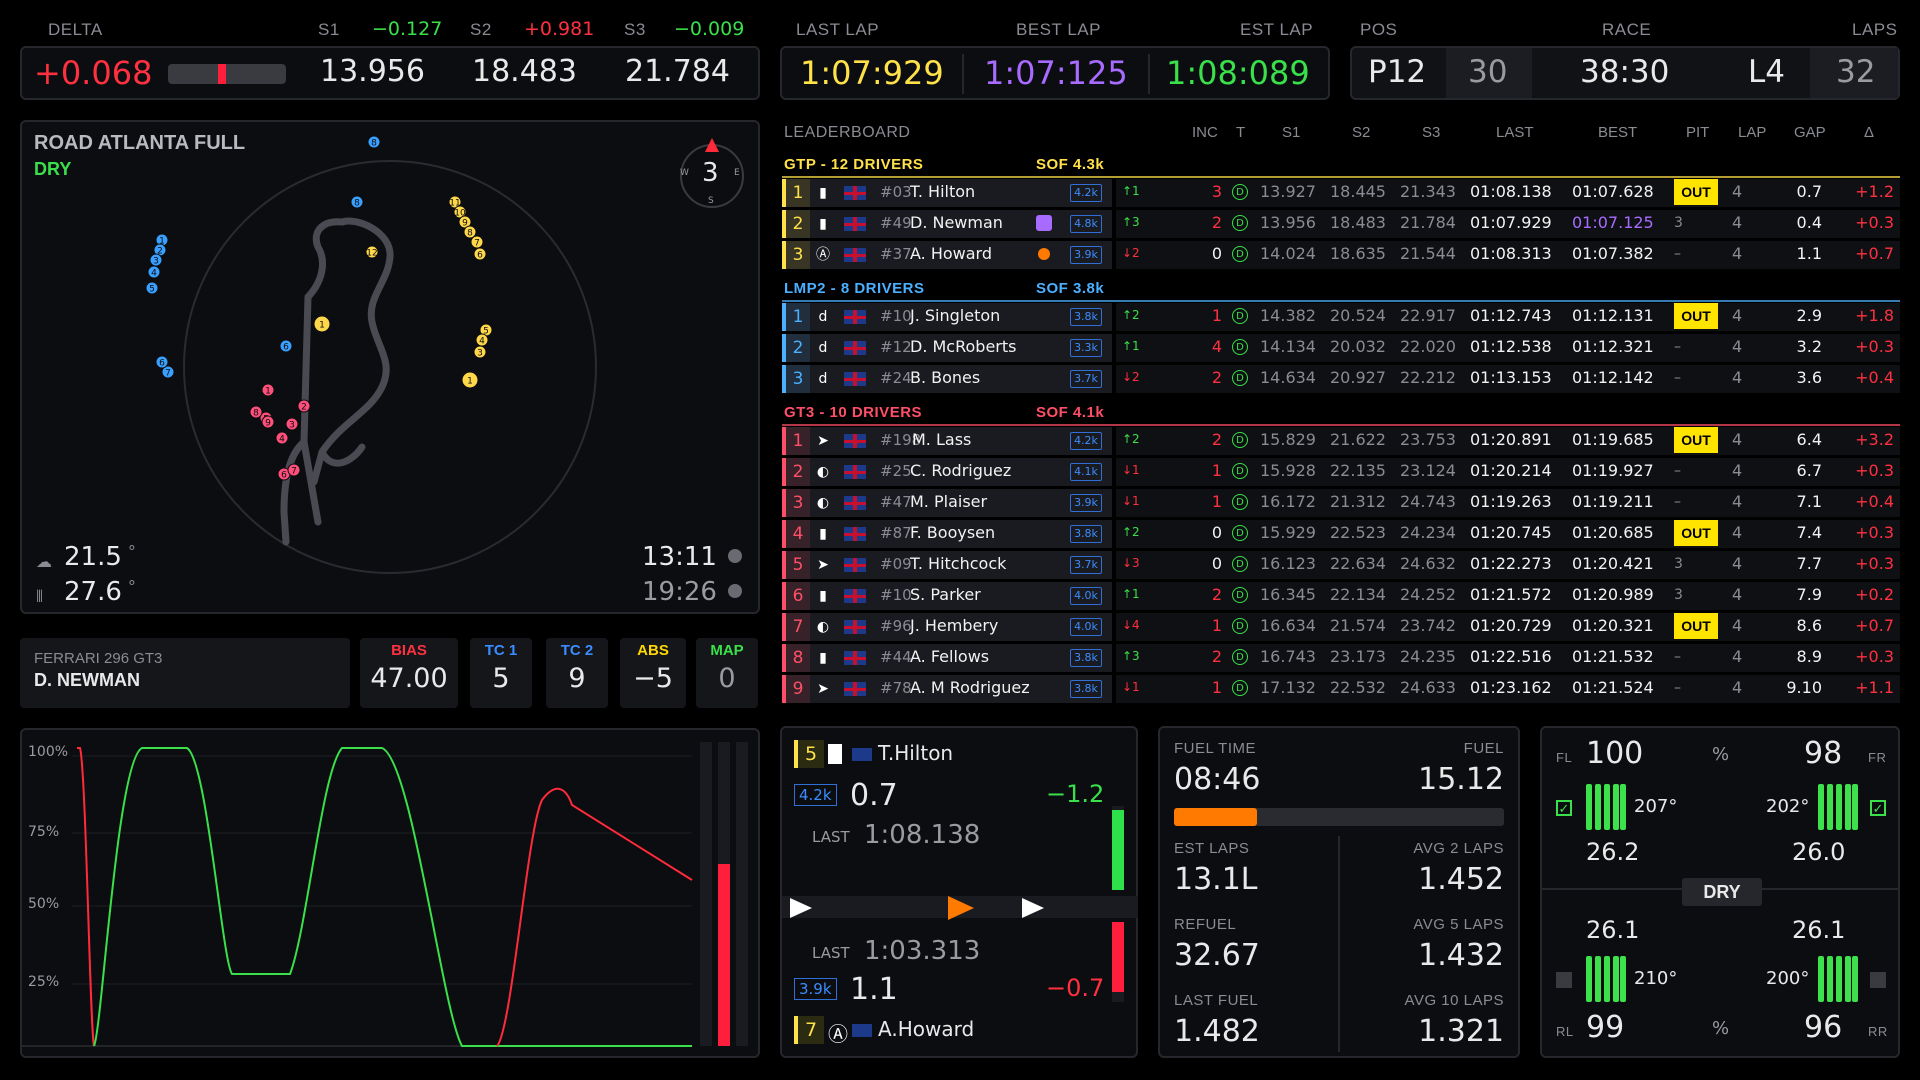 The image size is (1920, 1080). What do you see at coordinates (1288, 501) in the screenshot?
I see `sector-1: 16.172` at bounding box center [1288, 501].